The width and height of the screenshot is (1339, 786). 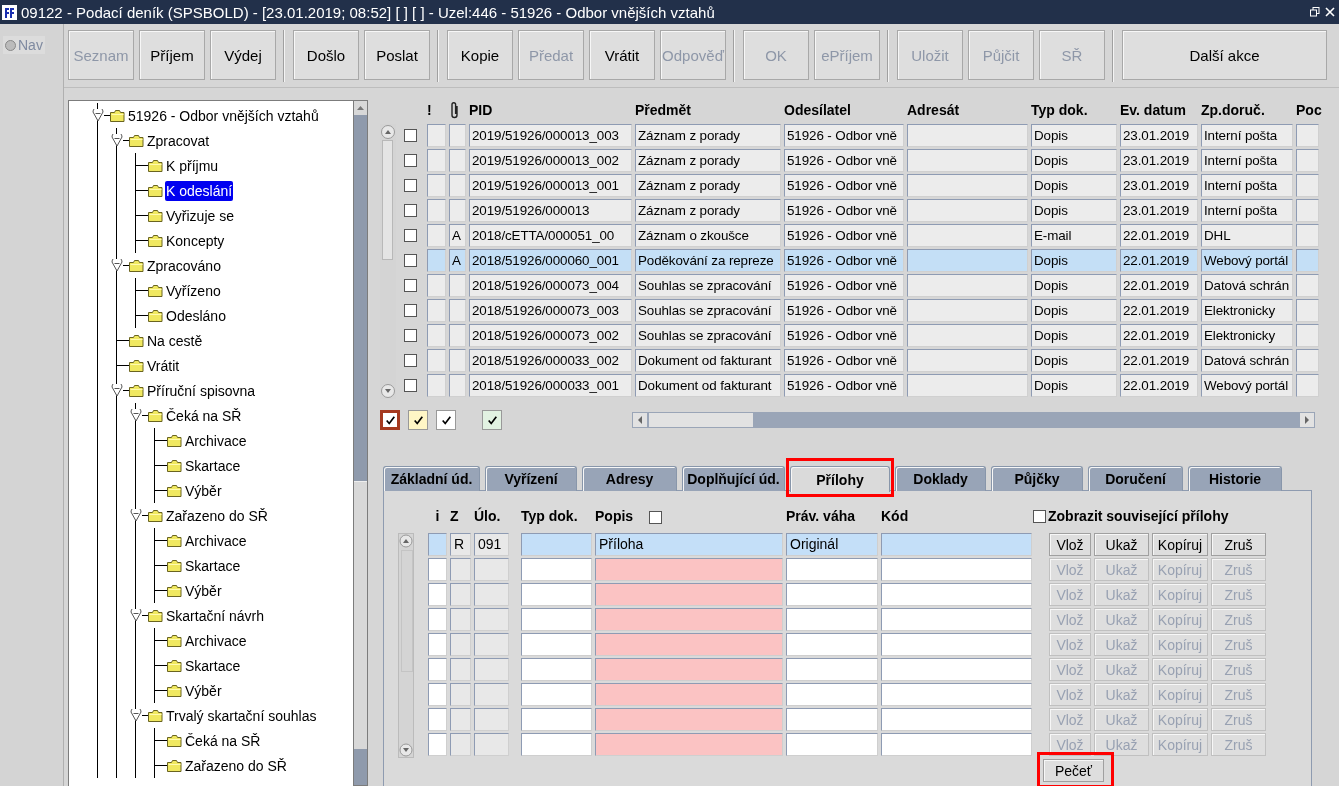 I want to click on tab: Adresy, so click(x=629, y=478).